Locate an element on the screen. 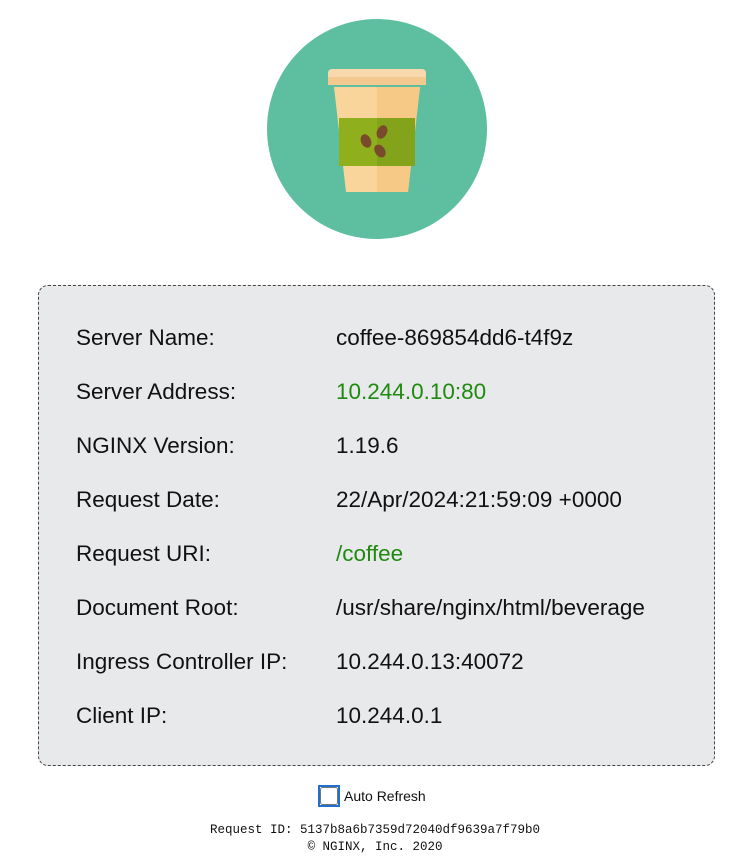 This screenshot has height=867, width=750. client-ip-value: 10.244.0.1 is located at coordinates (389, 715).